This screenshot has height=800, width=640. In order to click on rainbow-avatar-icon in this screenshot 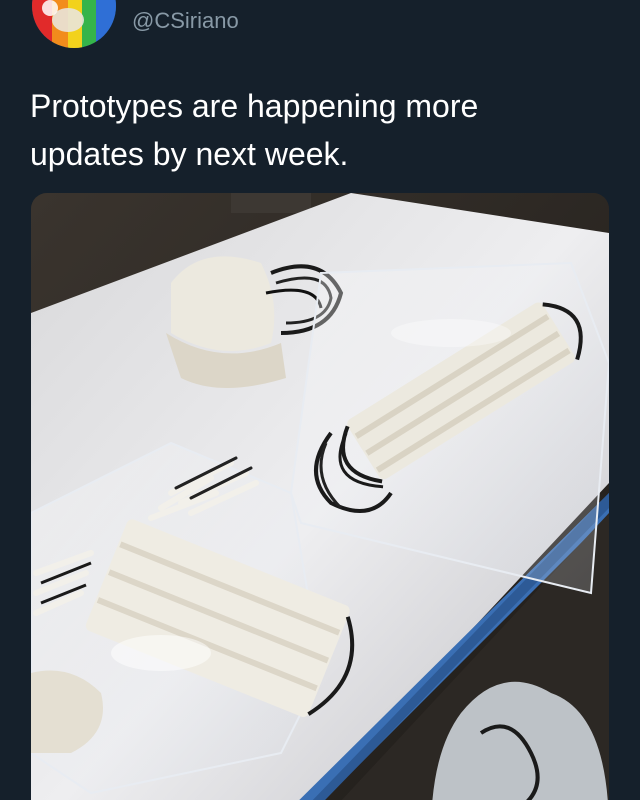, I will do `click(74, 24)`.